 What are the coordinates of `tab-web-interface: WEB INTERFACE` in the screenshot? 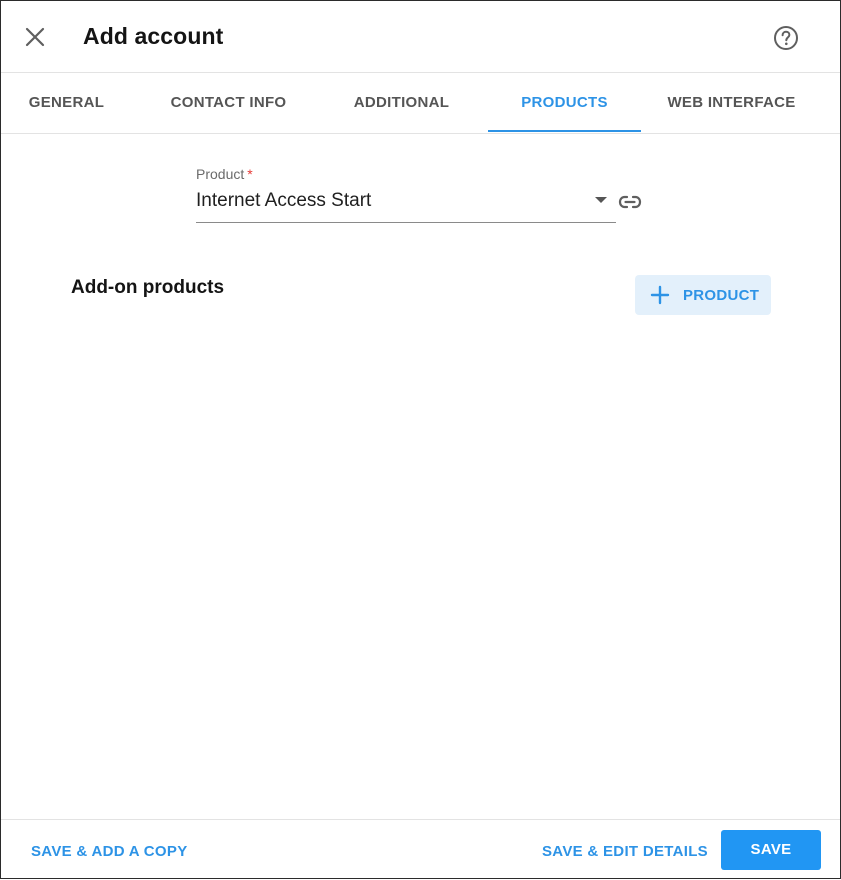 It's located at (731, 103).